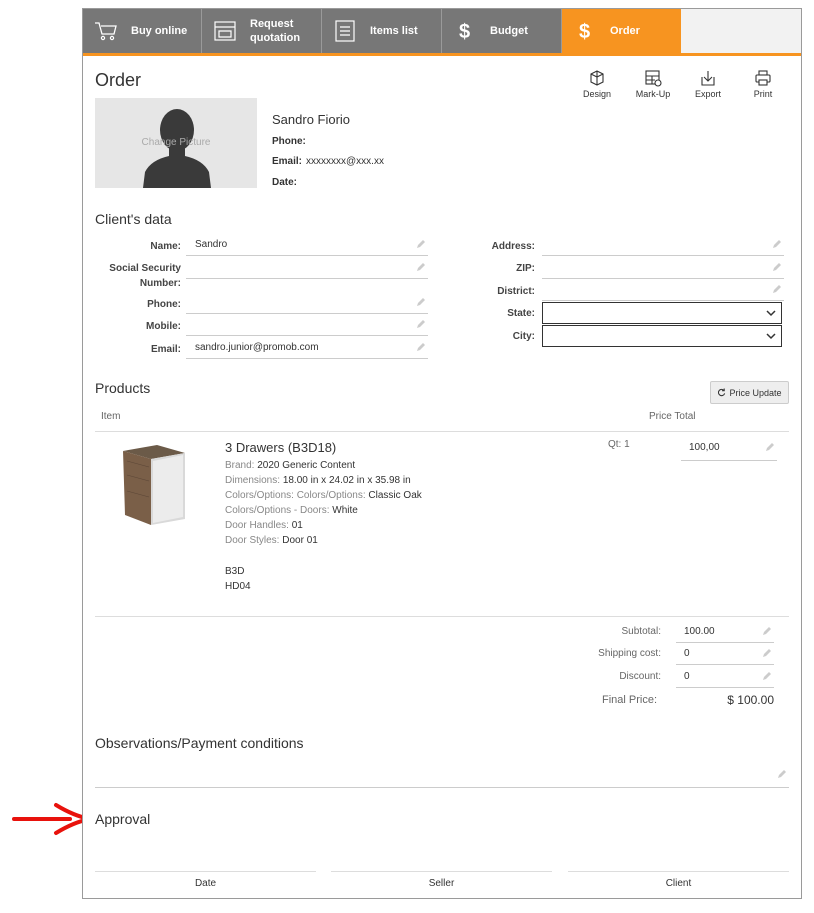 Image resolution: width=814 pixels, height=913 pixels. What do you see at coordinates (291, 510) in the screenshot?
I see `product-doors: Colors/Options - Doors: White` at bounding box center [291, 510].